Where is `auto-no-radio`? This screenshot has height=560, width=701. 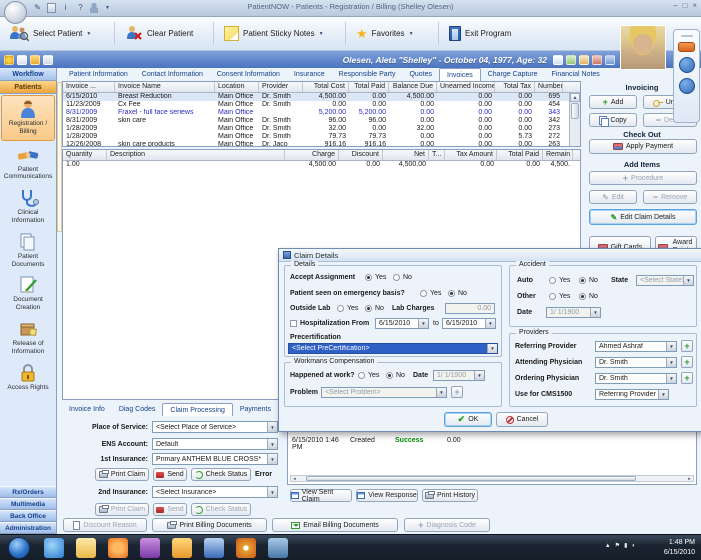 auto-no-radio is located at coordinates (582, 280).